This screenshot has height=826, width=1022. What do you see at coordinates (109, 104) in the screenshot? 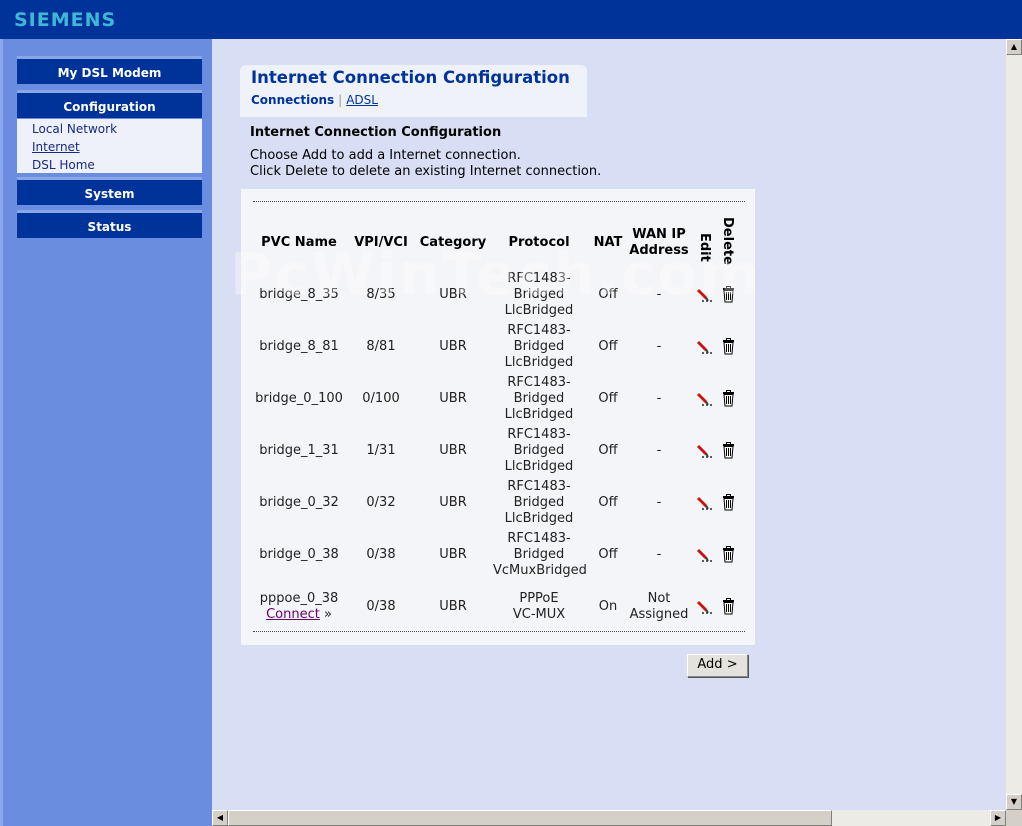
I see `nav-configuration: Configuration` at bounding box center [109, 104].